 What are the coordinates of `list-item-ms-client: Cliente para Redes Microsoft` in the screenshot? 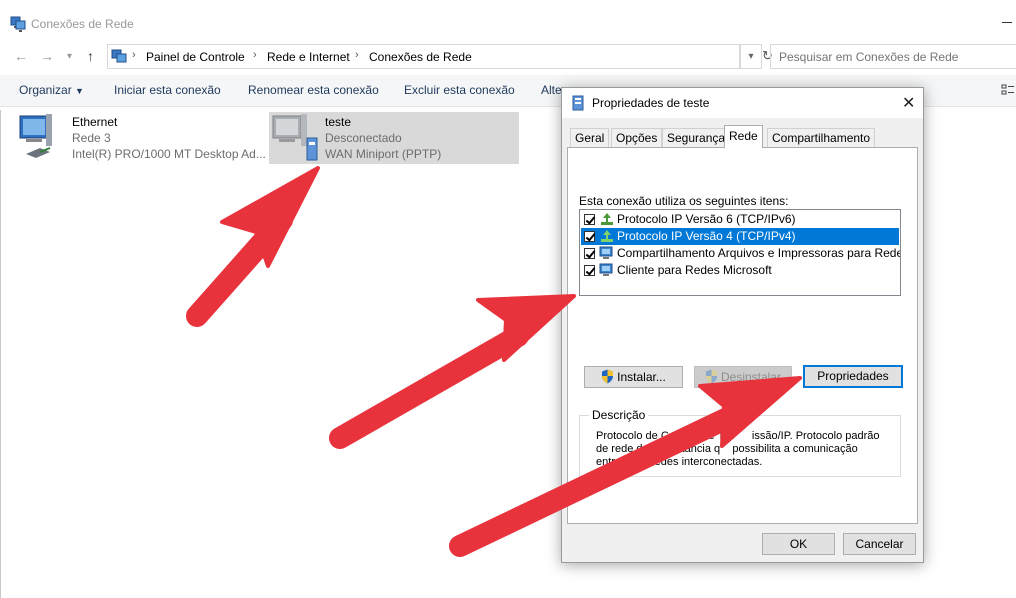 It's located at (740, 270).